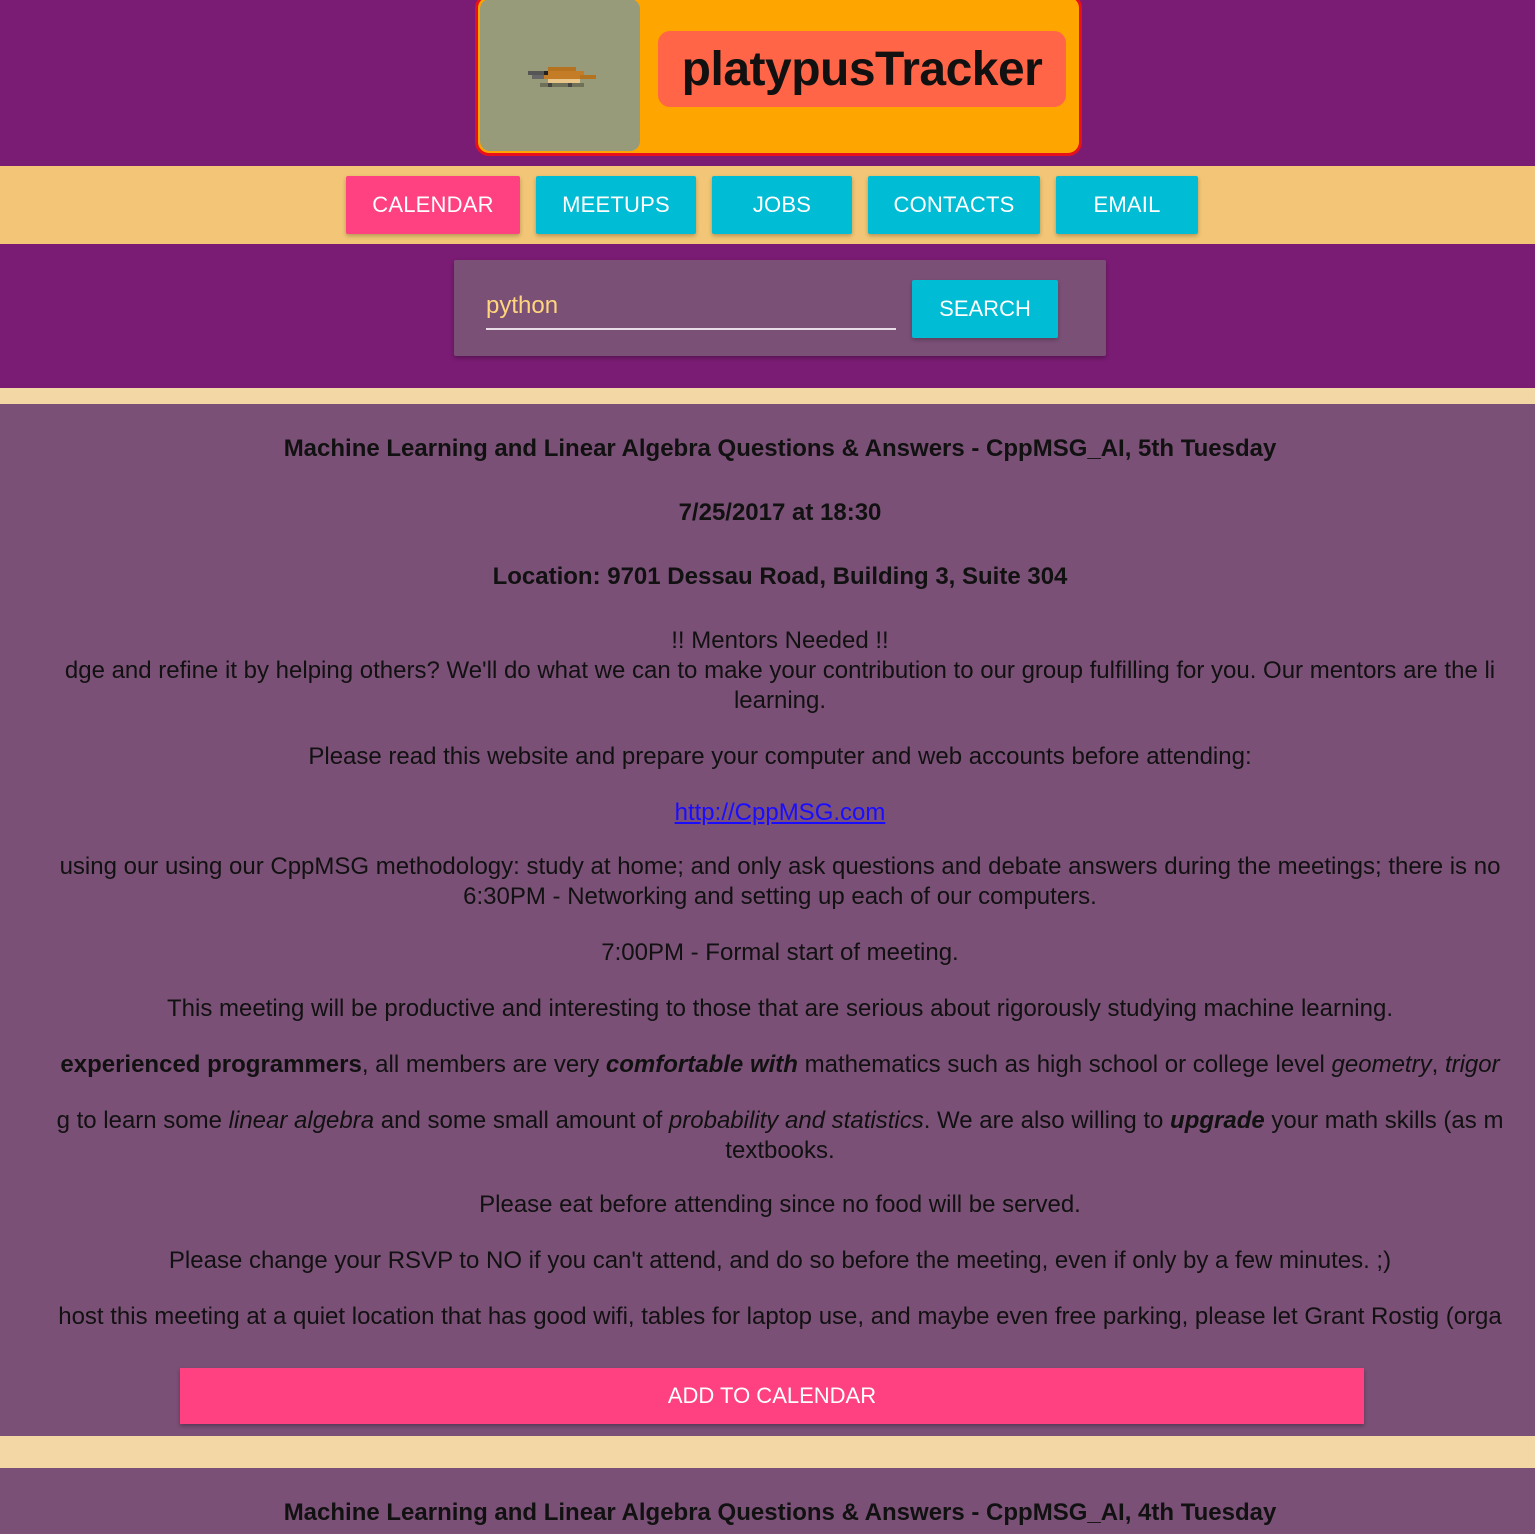 This screenshot has height=1534, width=1535. I want to click on nav-jobs-button: JOBS, so click(782, 205).